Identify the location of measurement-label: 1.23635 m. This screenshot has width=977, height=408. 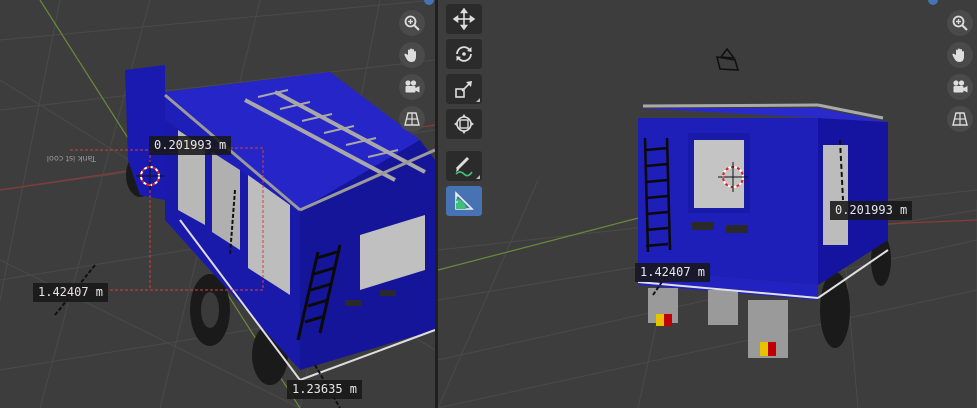
(325, 389).